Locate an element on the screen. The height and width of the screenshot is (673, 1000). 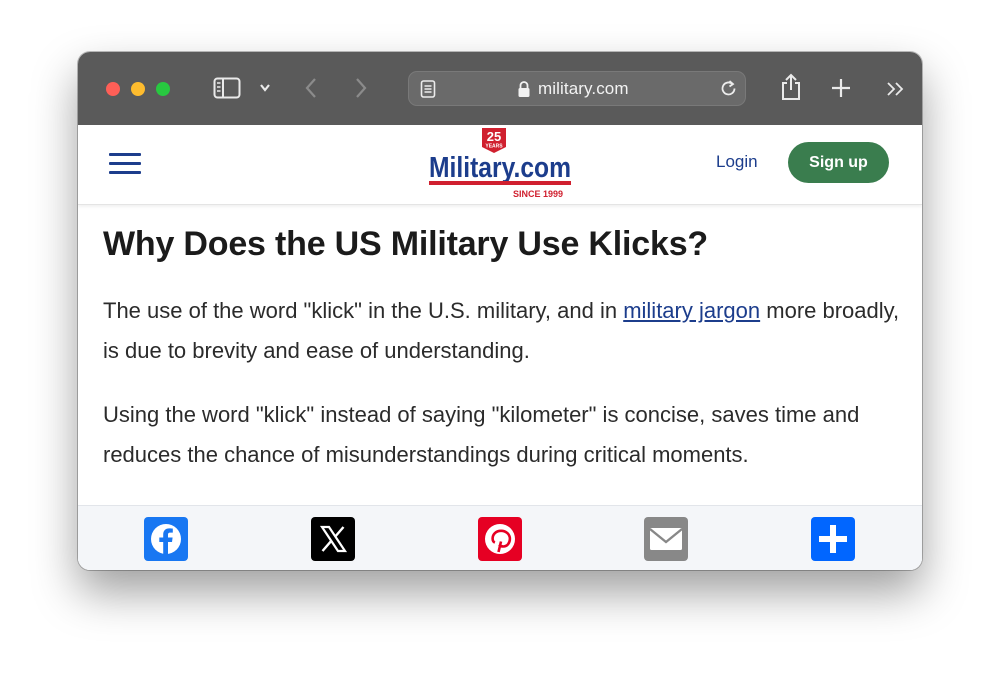
more-share-button is located at coordinates (833, 539).